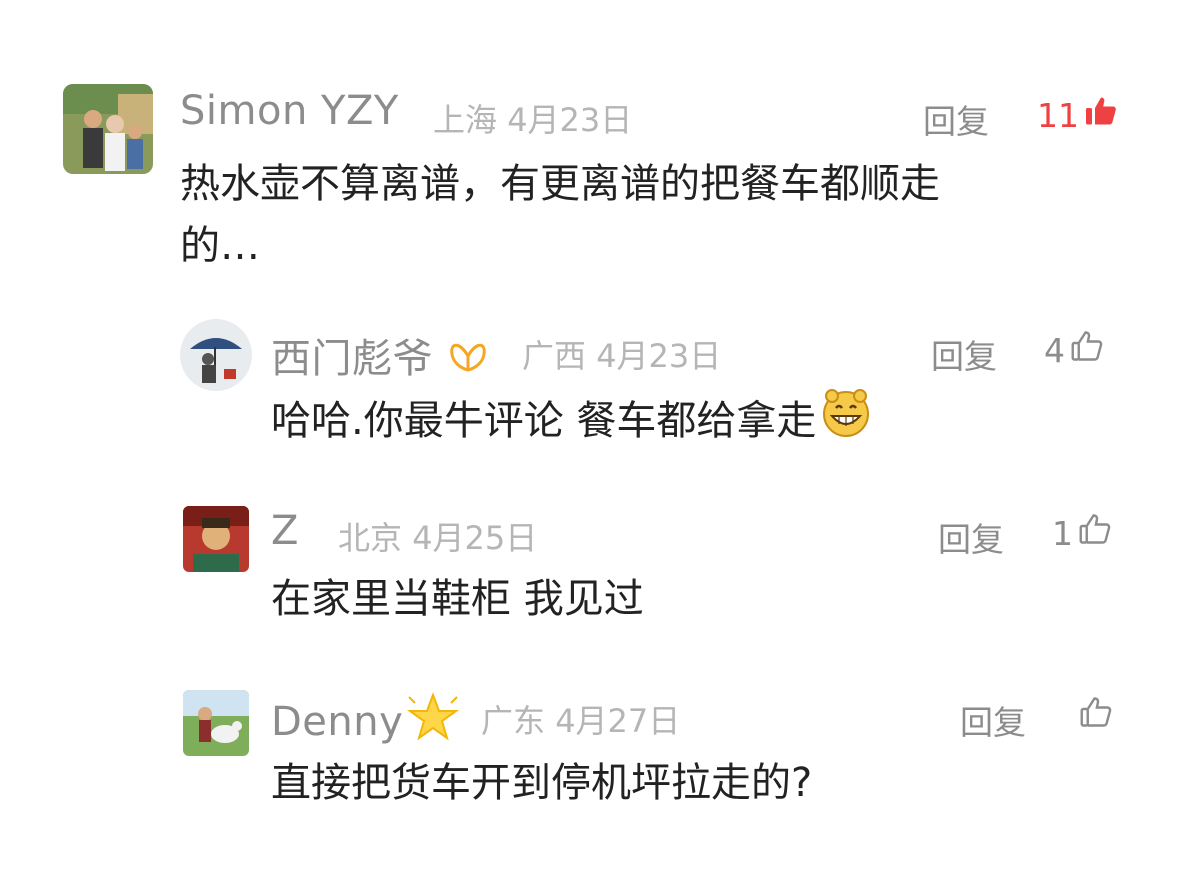  I want to click on comment-text: 哈哈.你最牛评论 餐车都给拿走, so click(571, 421).